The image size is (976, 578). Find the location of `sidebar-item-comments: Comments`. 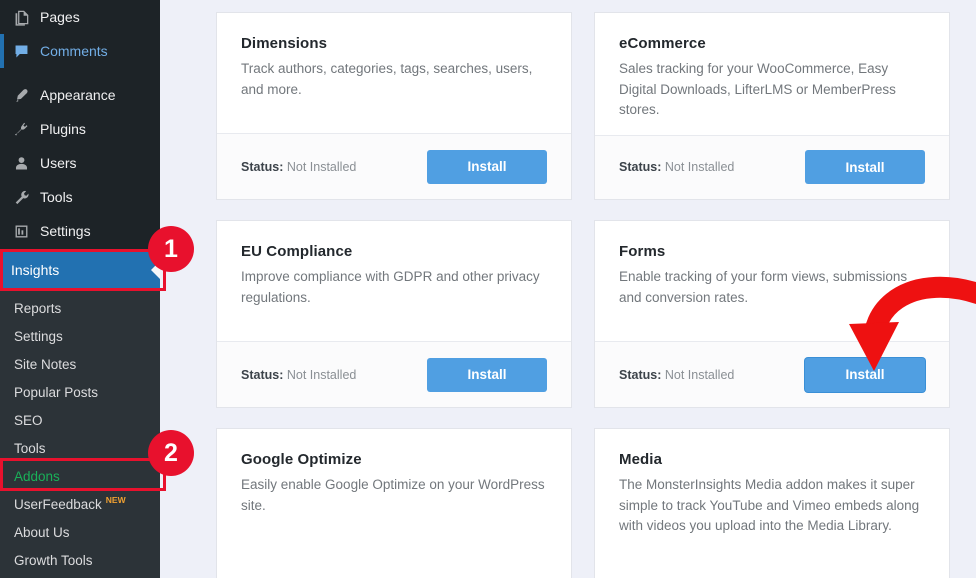

sidebar-item-comments: Comments is located at coordinates (80, 51).